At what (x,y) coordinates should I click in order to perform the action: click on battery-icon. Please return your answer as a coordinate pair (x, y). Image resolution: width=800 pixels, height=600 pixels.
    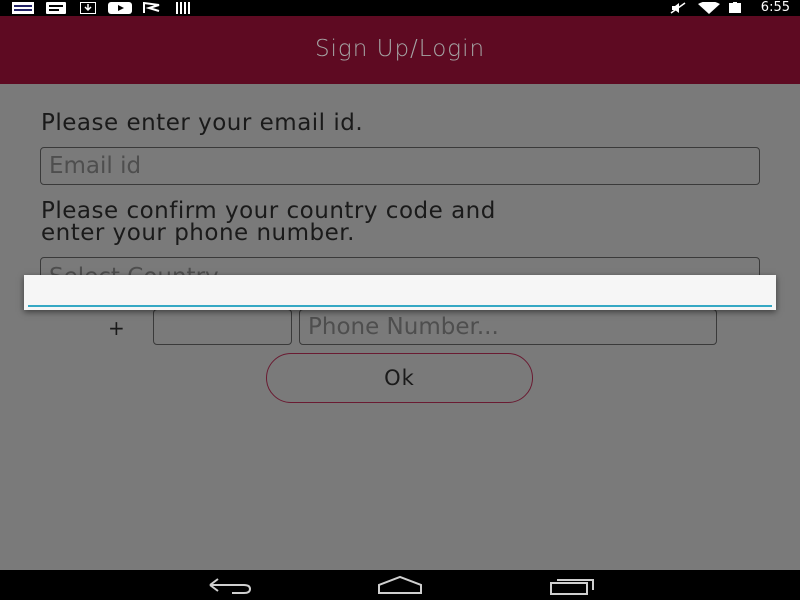
    Looking at the image, I should click on (735, 7).